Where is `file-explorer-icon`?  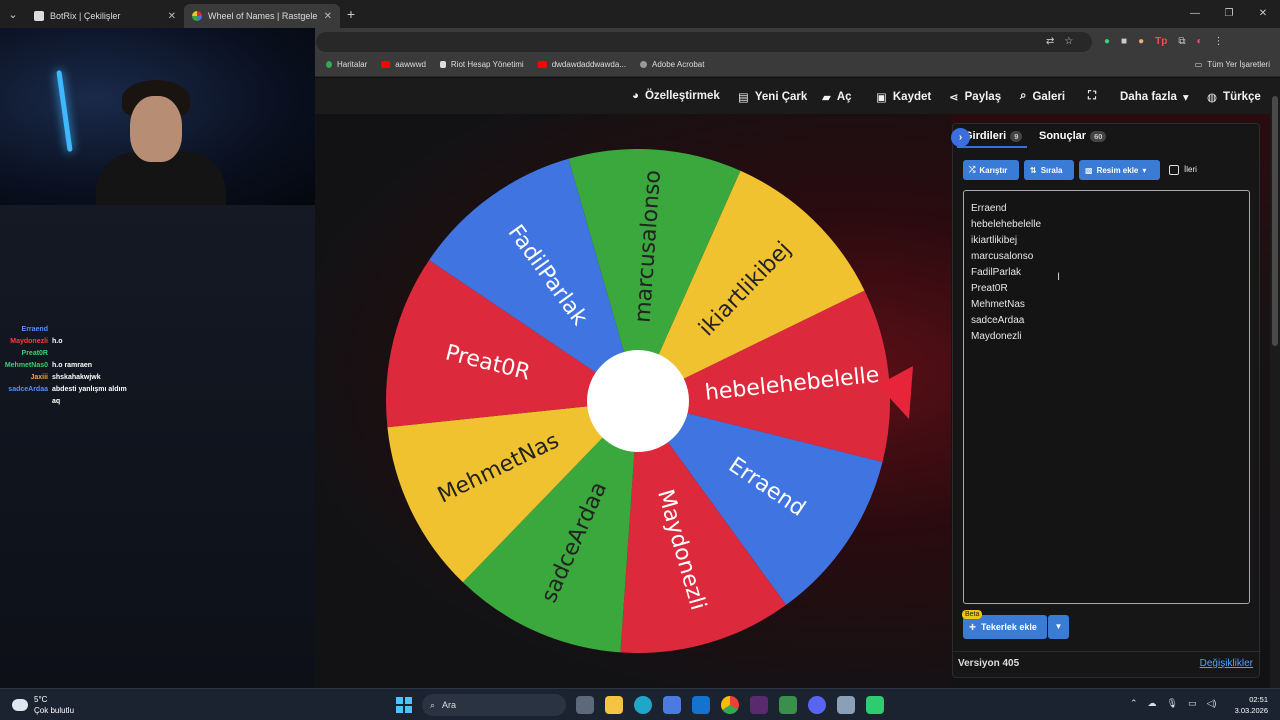 file-explorer-icon is located at coordinates (614, 705).